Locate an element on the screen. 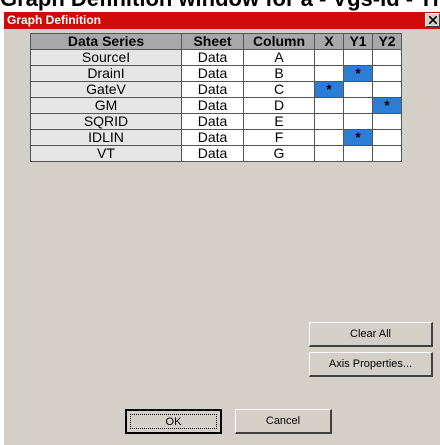 Image resolution: width=440 pixels, height=445 pixels. column-cell: F is located at coordinates (279, 137).